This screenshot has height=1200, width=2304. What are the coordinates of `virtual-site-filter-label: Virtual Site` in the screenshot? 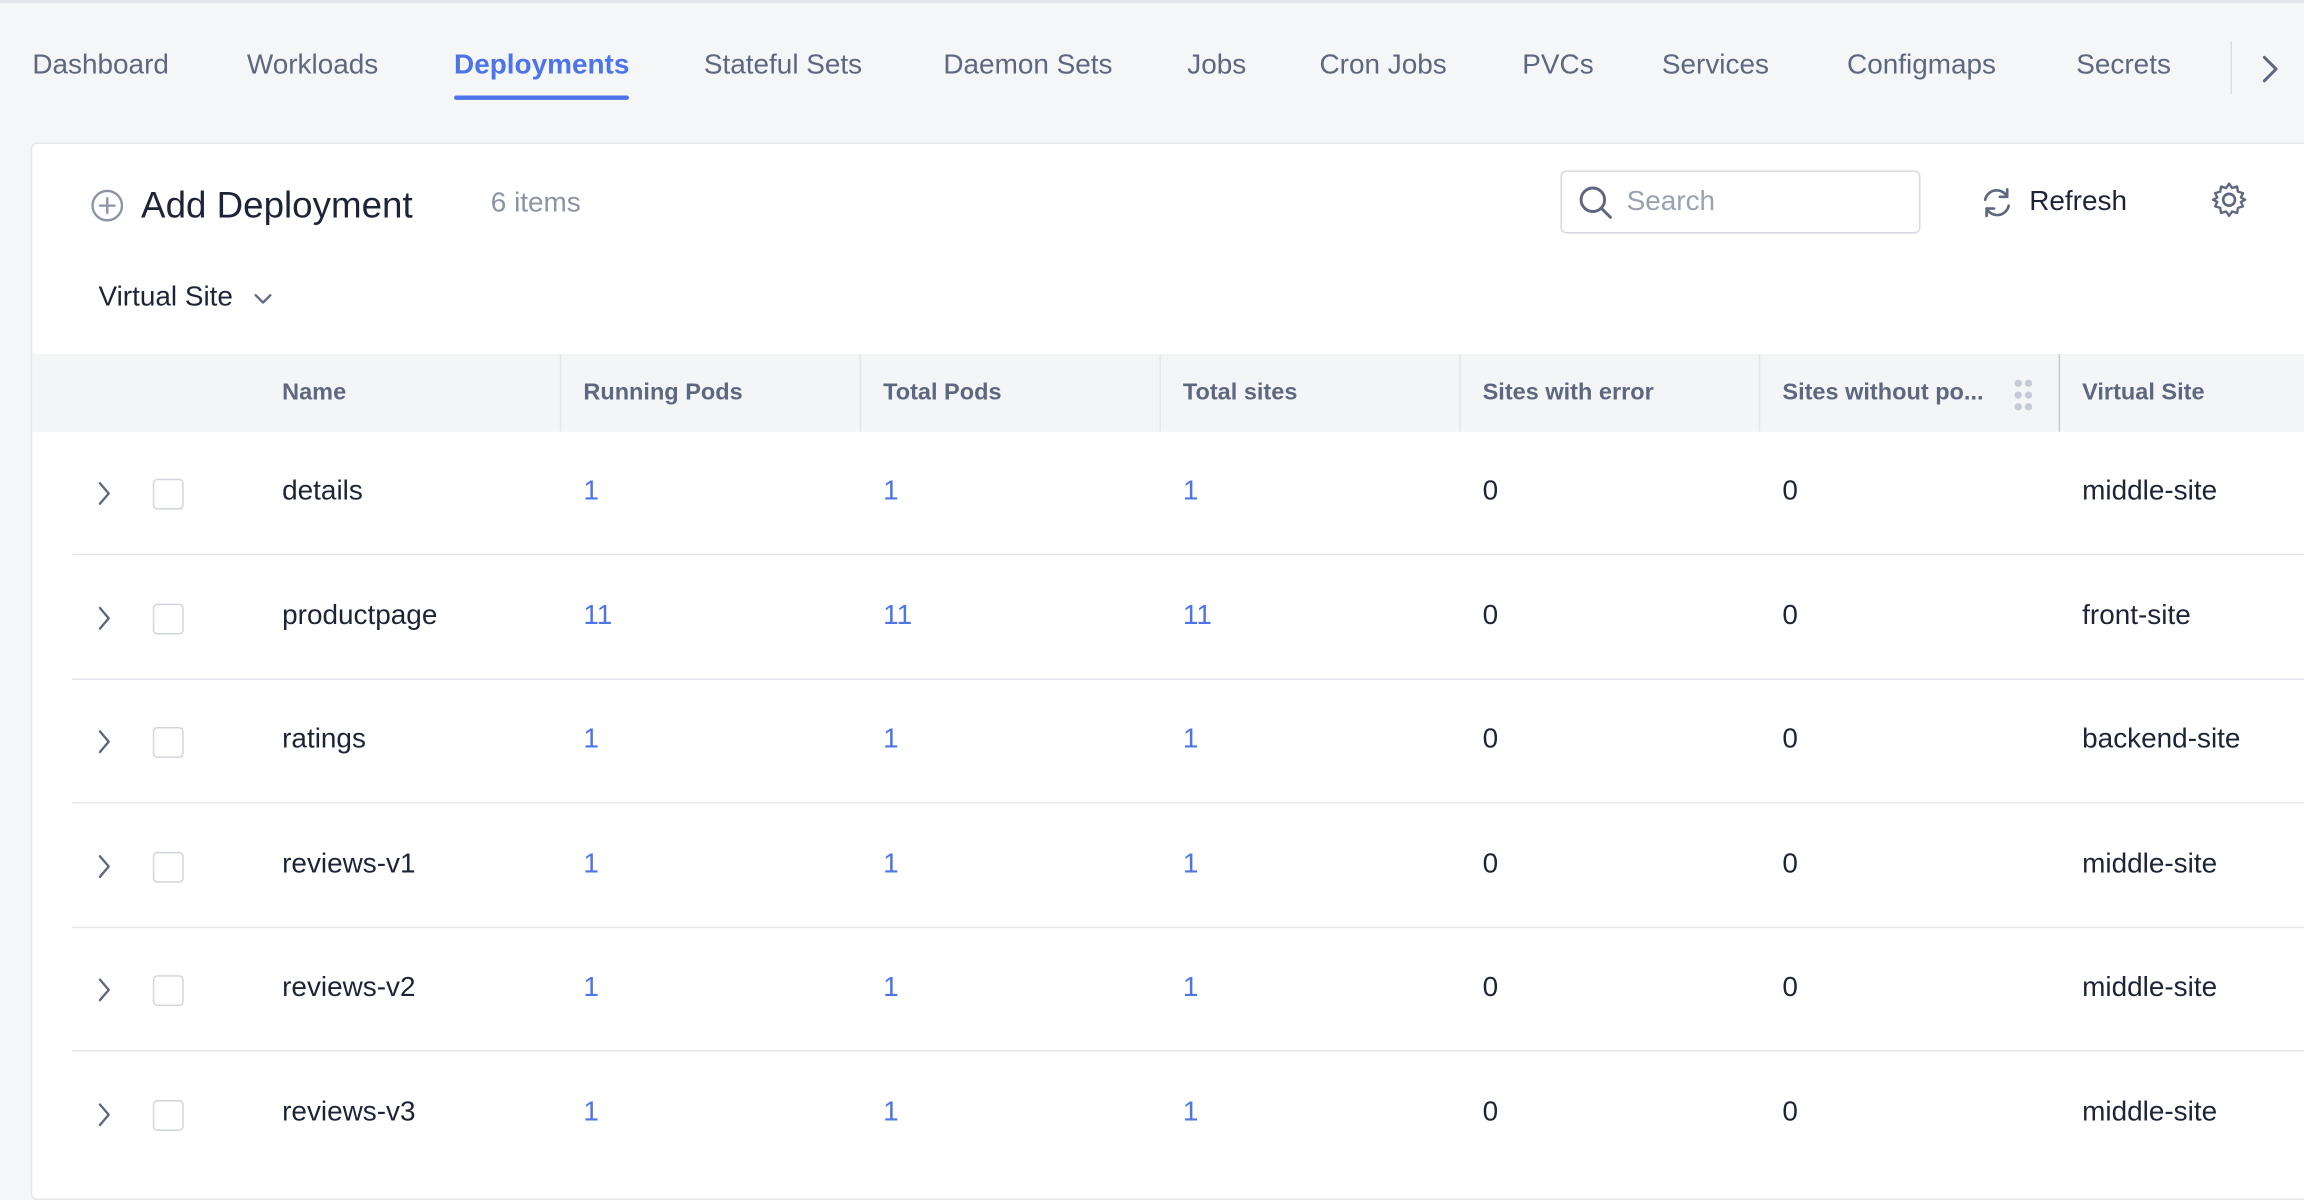 It's located at (165, 297).